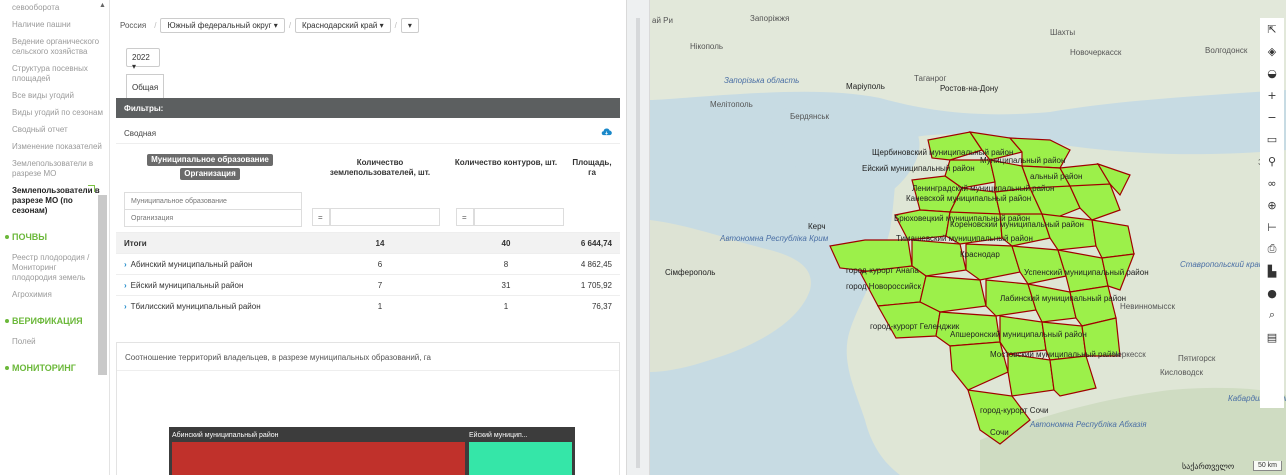 This screenshot has width=1286, height=475. I want to click on map-label-cherkessk: Черкесск, so click(1129, 354).